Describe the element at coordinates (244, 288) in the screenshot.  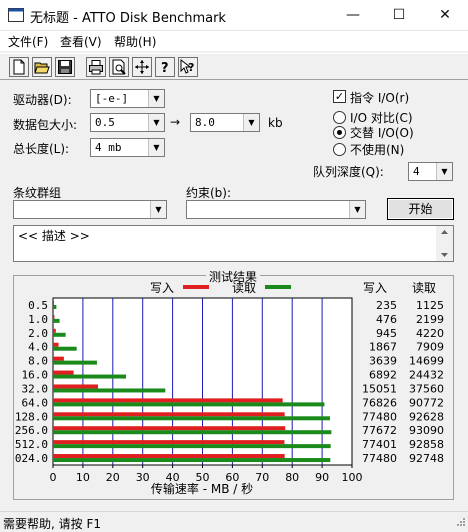
I see `legend-read-label: 读取` at that location.